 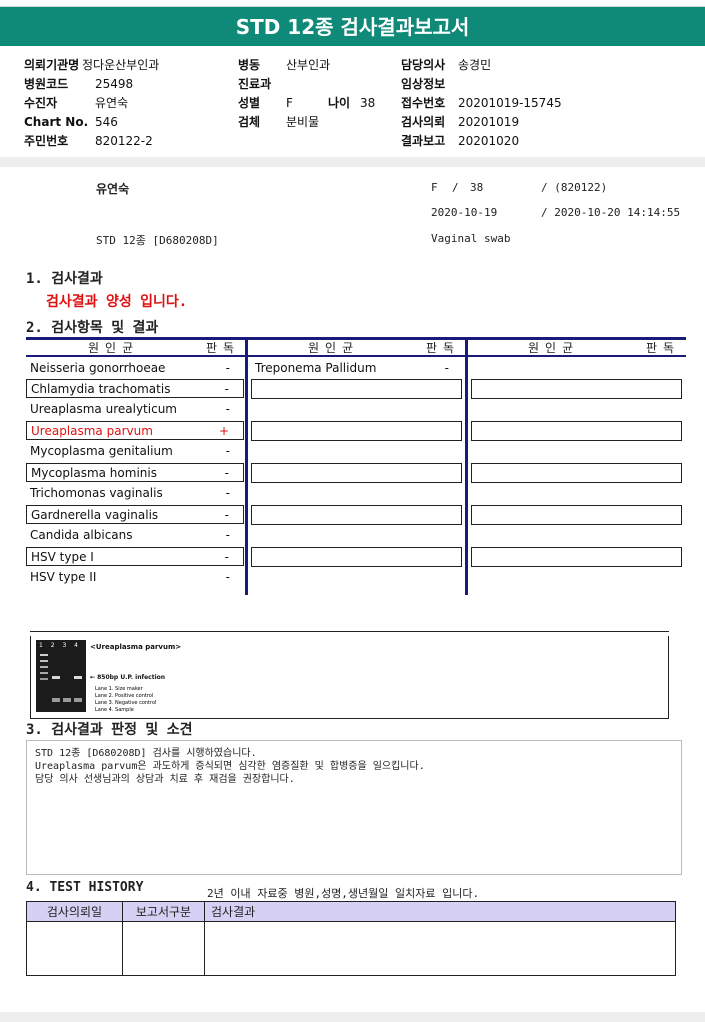 I want to click on gel-photo: 1 2 3 4, so click(x=61, y=676).